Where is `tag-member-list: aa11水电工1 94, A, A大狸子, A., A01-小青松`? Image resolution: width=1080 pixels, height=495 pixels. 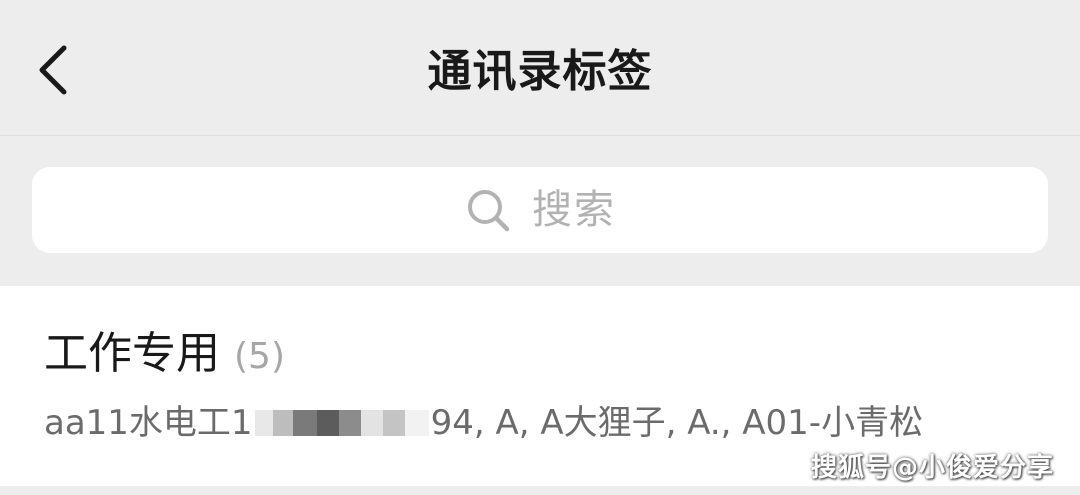
tag-member-list: aa11水电工1 94, A, A大狸子, A., A01-小青松 is located at coordinates (483, 423).